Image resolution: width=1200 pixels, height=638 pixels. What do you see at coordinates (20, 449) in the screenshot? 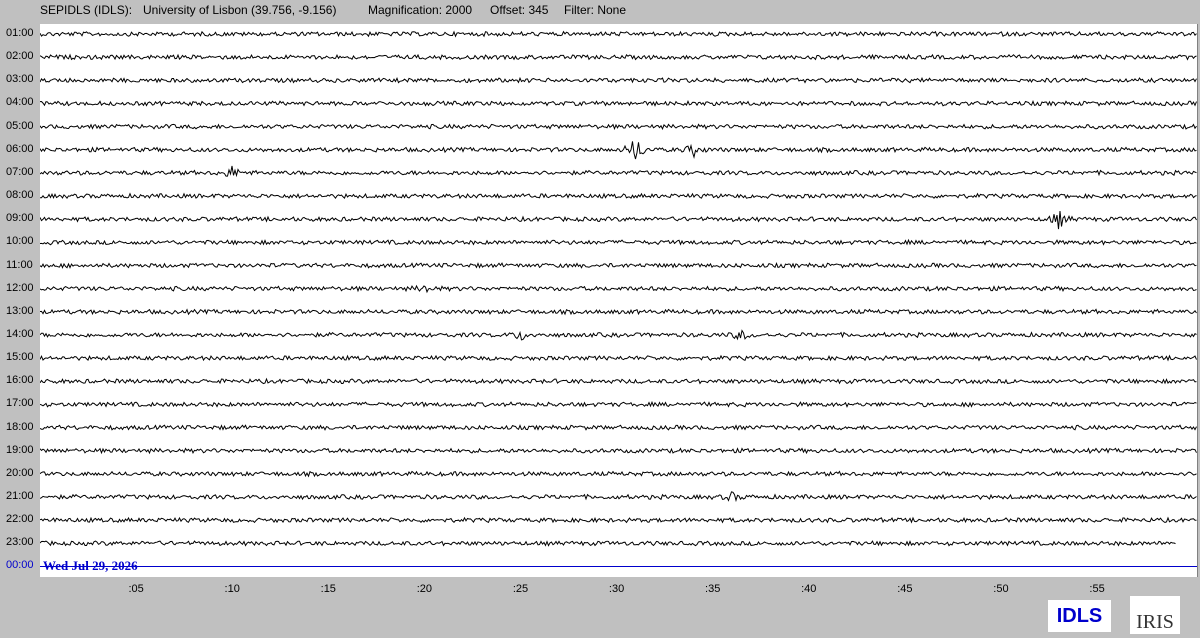
I see `hour-label: 19:00` at bounding box center [20, 449].